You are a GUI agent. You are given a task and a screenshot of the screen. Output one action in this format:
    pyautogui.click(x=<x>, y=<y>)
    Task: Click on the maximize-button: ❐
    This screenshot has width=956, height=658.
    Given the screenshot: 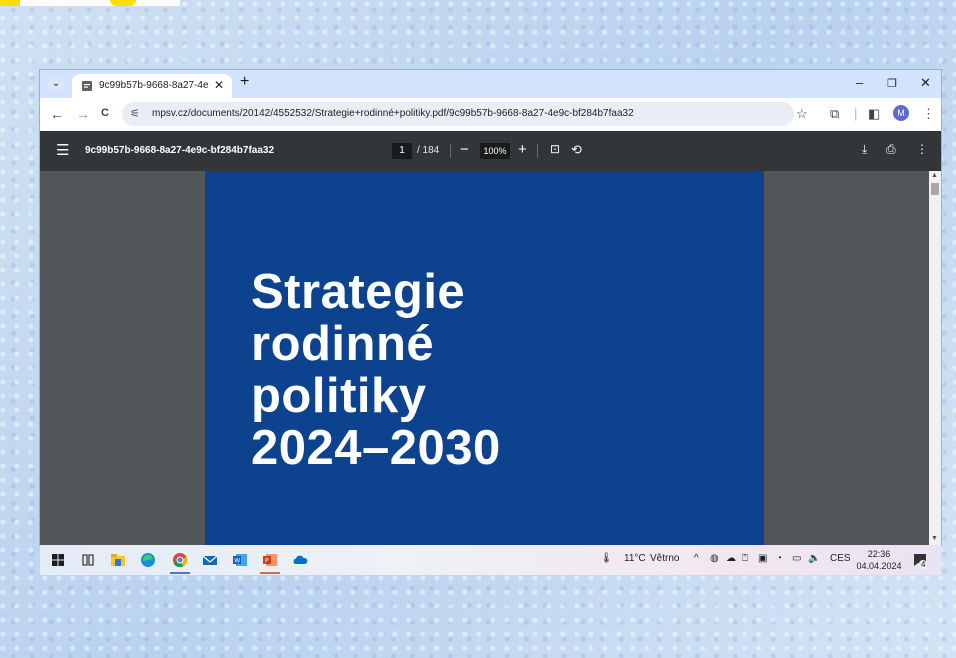 What is the action you would take?
    pyautogui.click(x=892, y=83)
    